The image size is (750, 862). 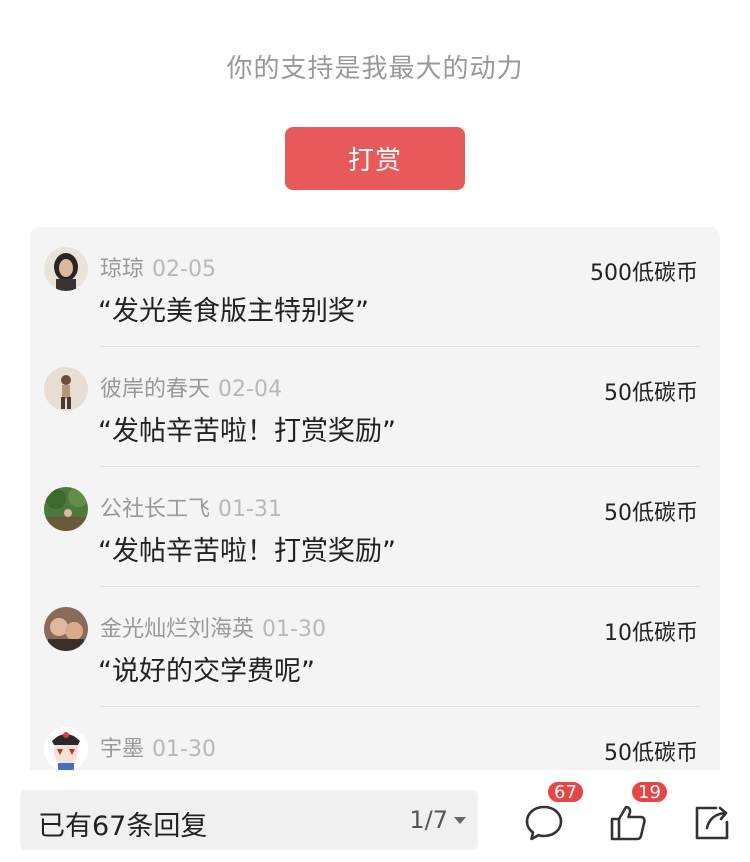 What do you see at coordinates (206, 671) in the screenshot?
I see `reward-message: “说好的交学费呢”` at bounding box center [206, 671].